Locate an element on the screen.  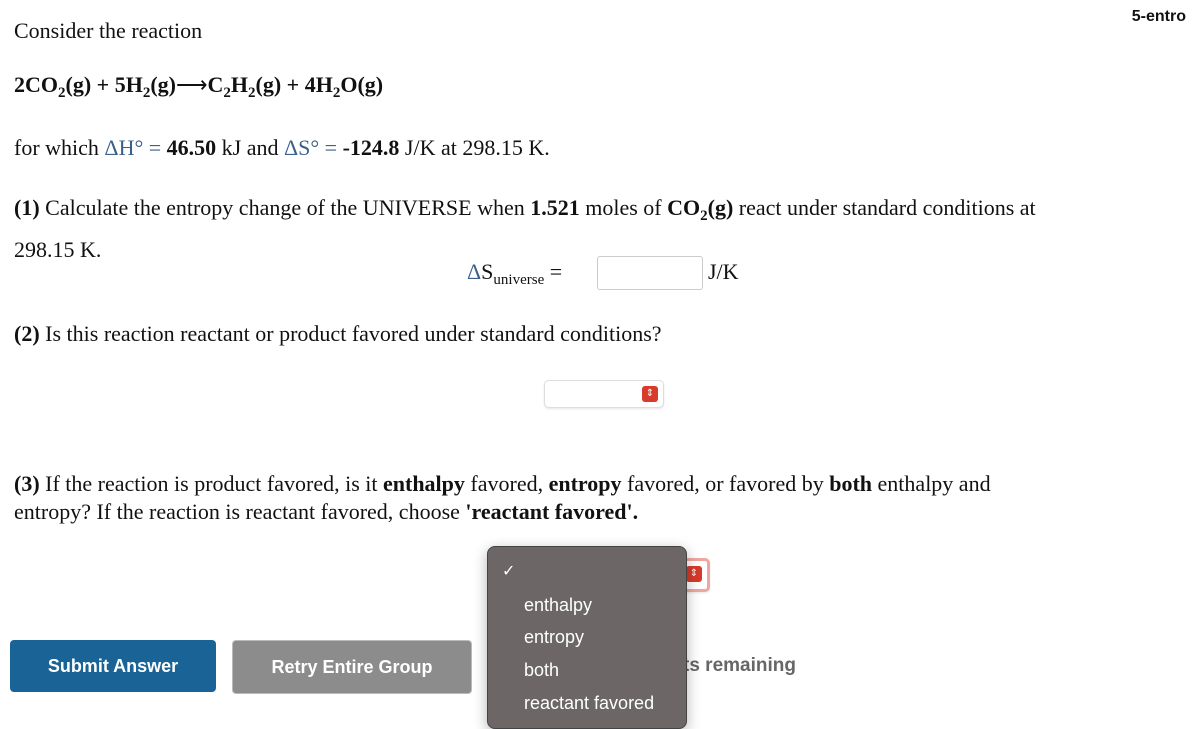
entropy-universe-input is located at coordinates (650, 273).